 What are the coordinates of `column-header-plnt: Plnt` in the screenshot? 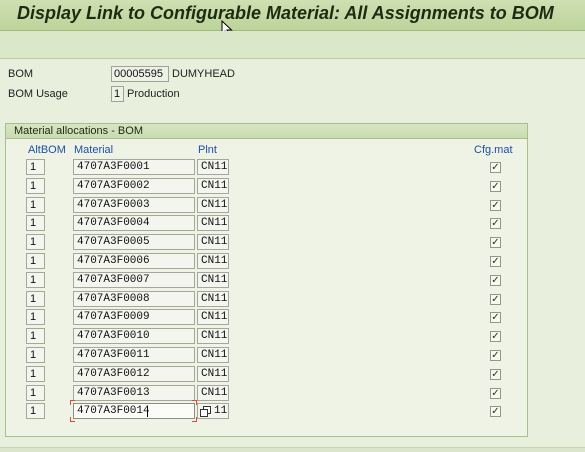 It's located at (207, 150).